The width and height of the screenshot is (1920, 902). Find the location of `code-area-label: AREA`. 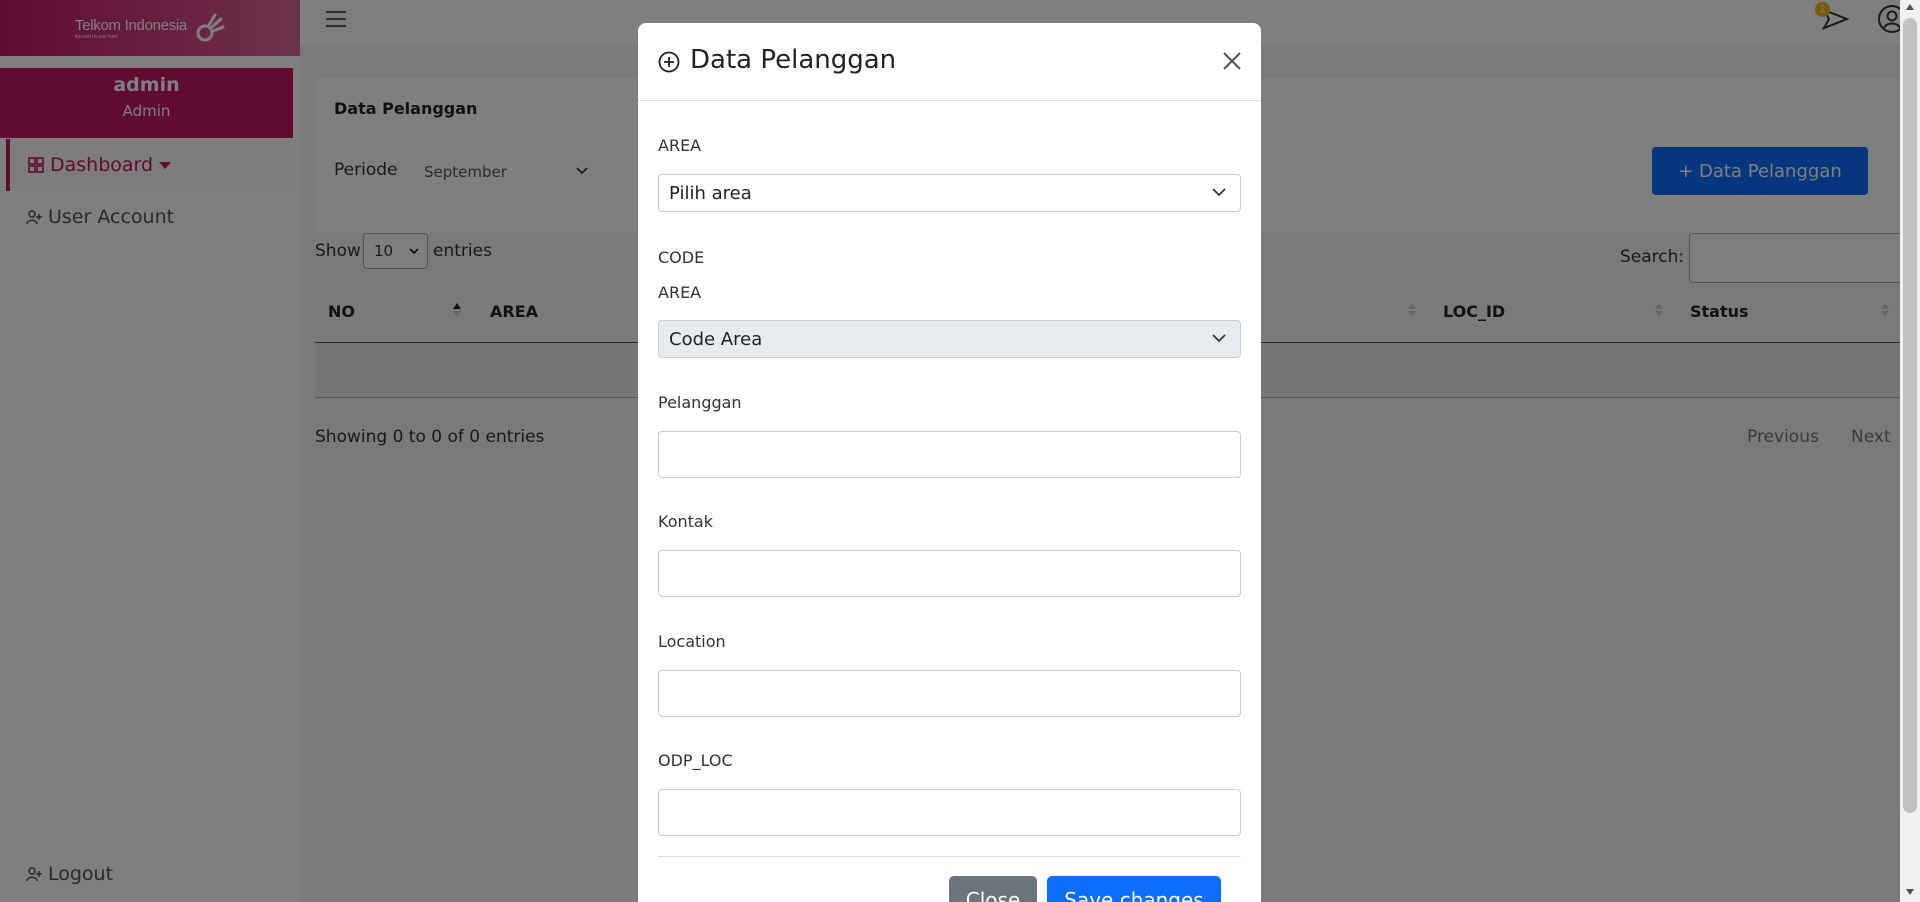

code-area-label: AREA is located at coordinates (680, 292).